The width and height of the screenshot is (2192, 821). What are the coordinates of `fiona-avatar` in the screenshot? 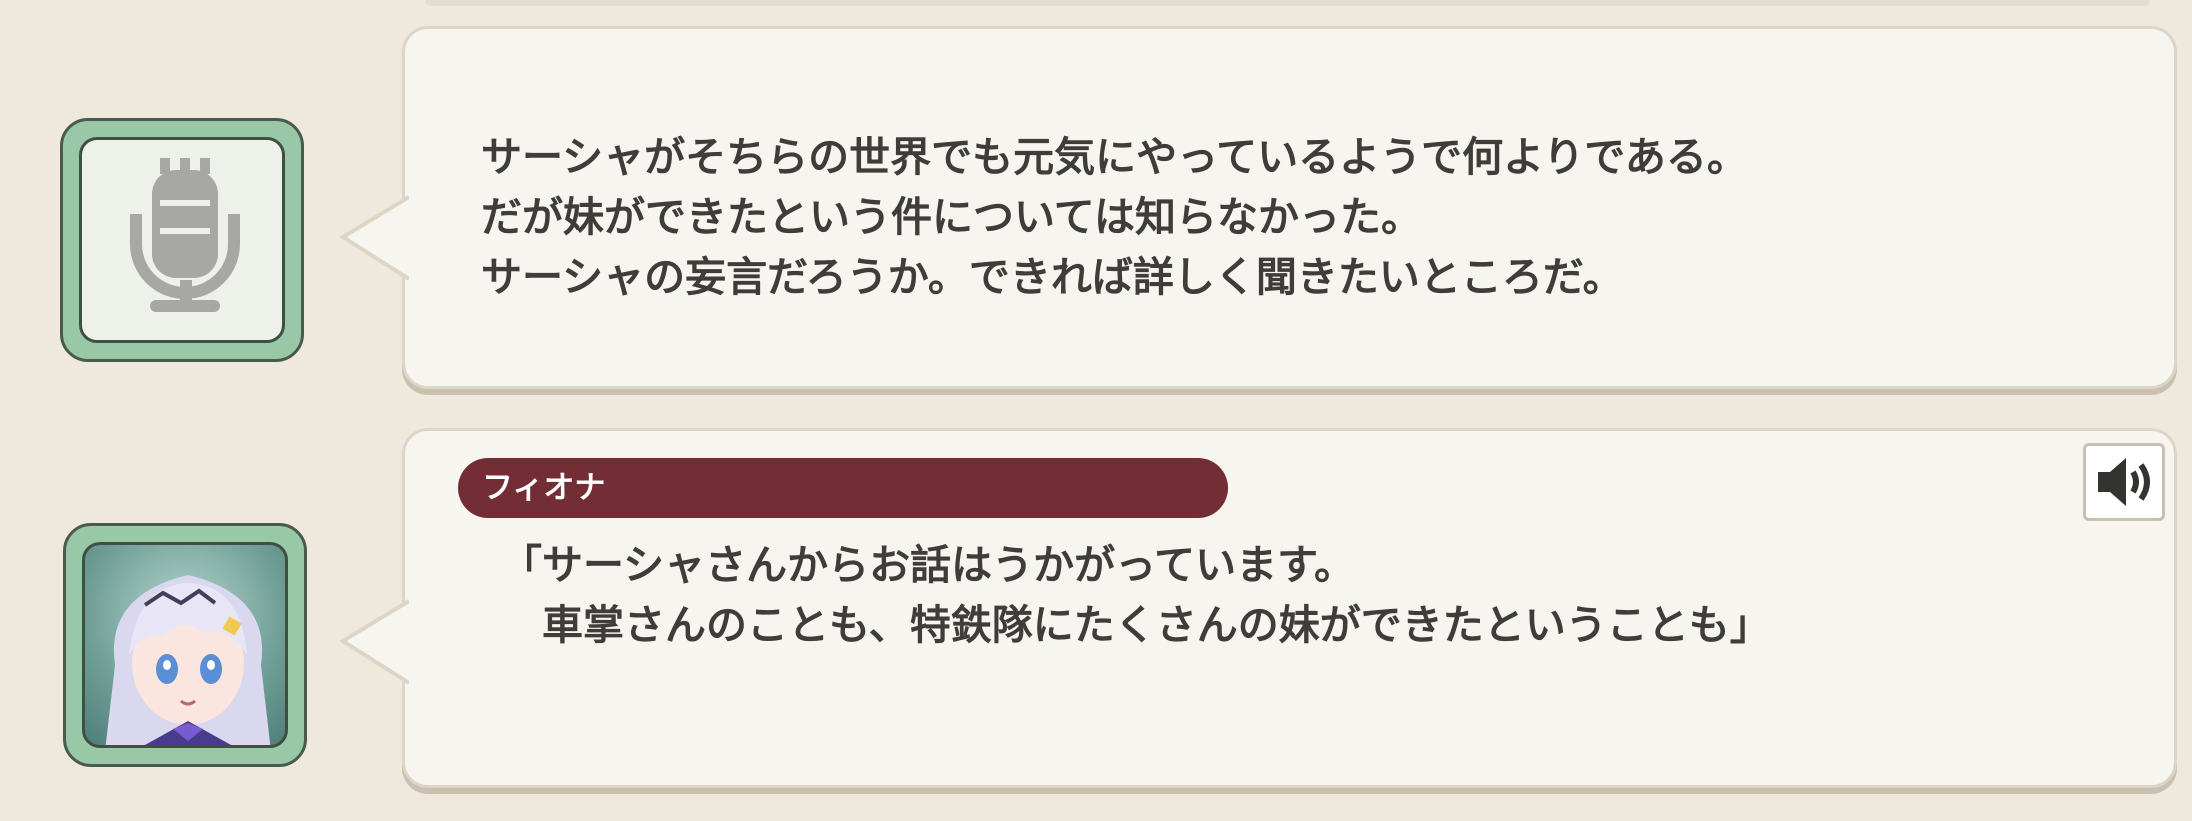 It's located at (185, 645).